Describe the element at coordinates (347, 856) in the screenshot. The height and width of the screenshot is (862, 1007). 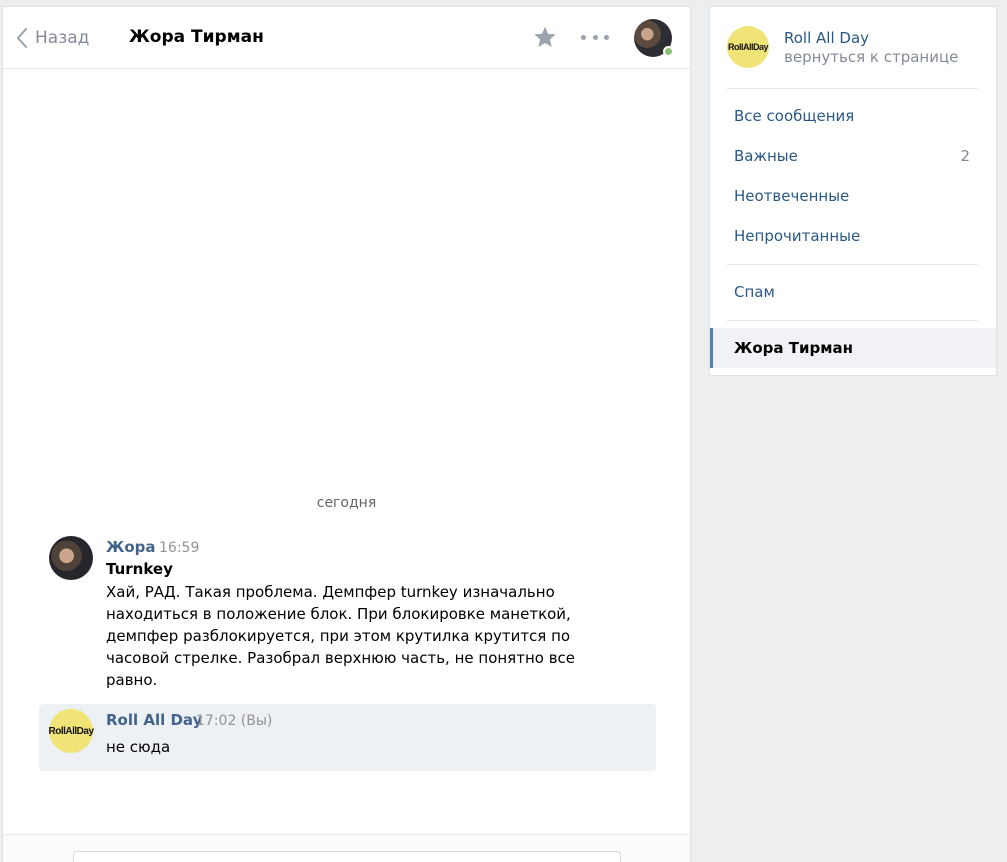
I see `message-input` at that location.